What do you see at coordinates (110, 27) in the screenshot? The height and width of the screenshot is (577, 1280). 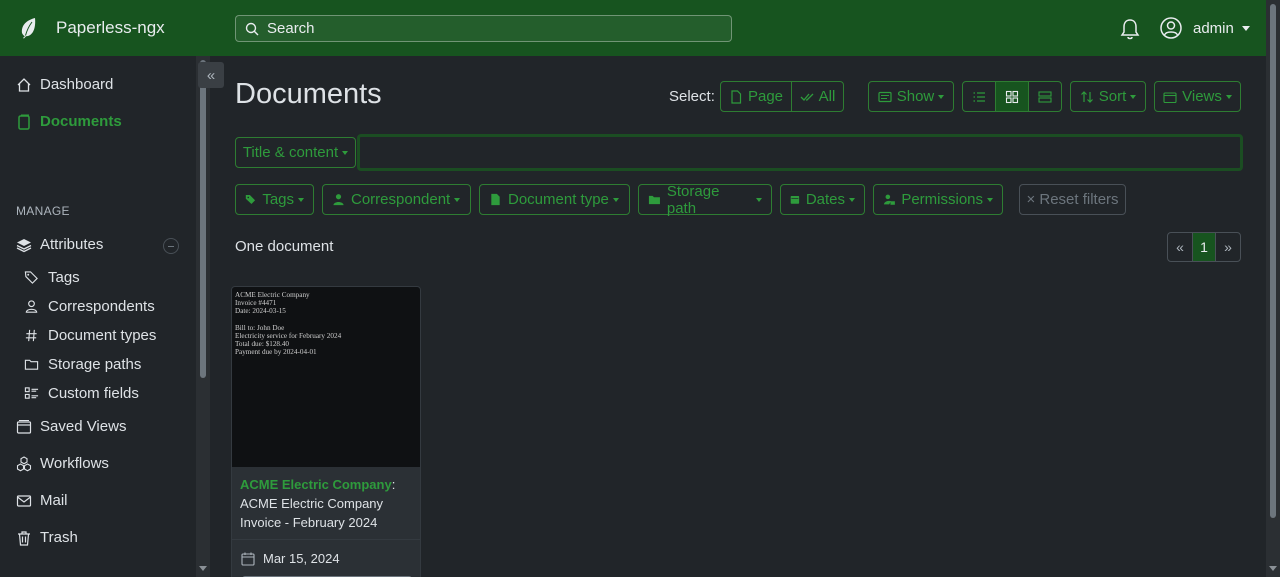 I see `app-name: Paperless-ngx` at bounding box center [110, 27].